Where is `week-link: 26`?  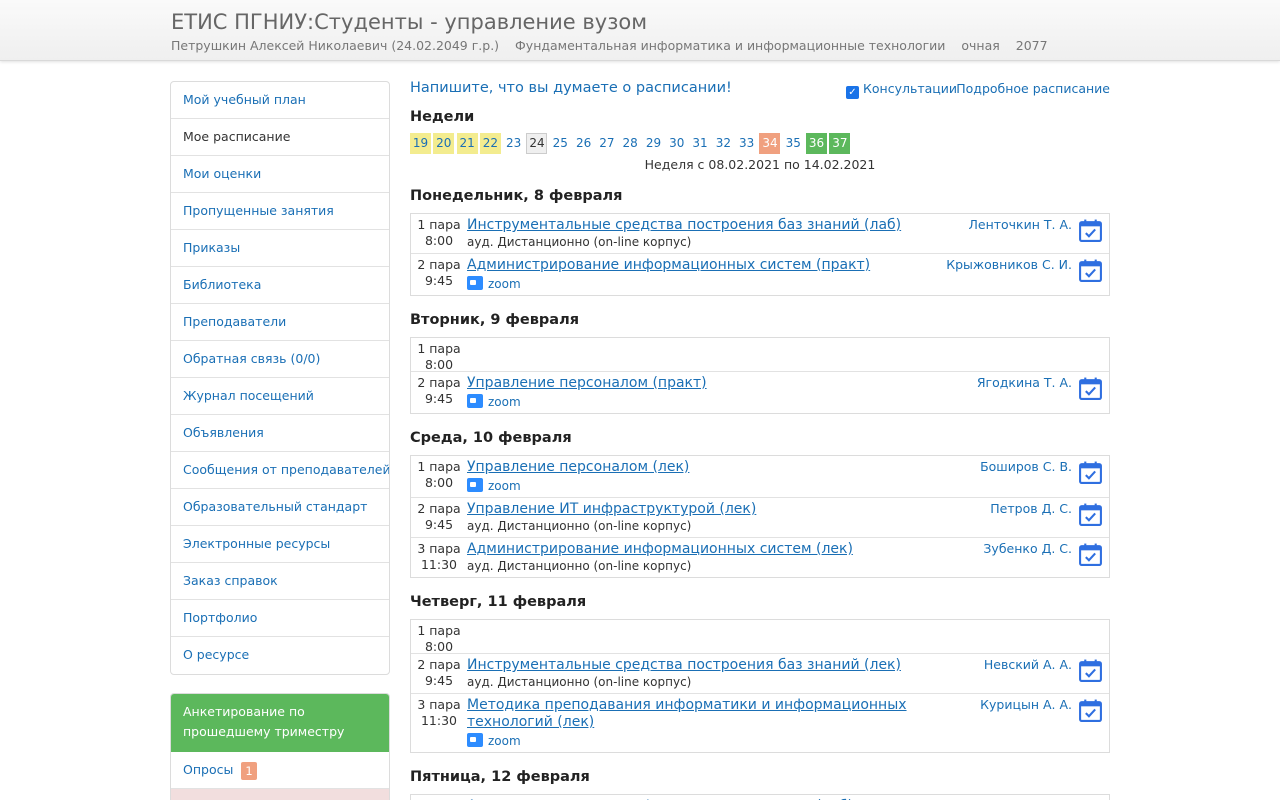
week-link: 26 is located at coordinates (583, 143).